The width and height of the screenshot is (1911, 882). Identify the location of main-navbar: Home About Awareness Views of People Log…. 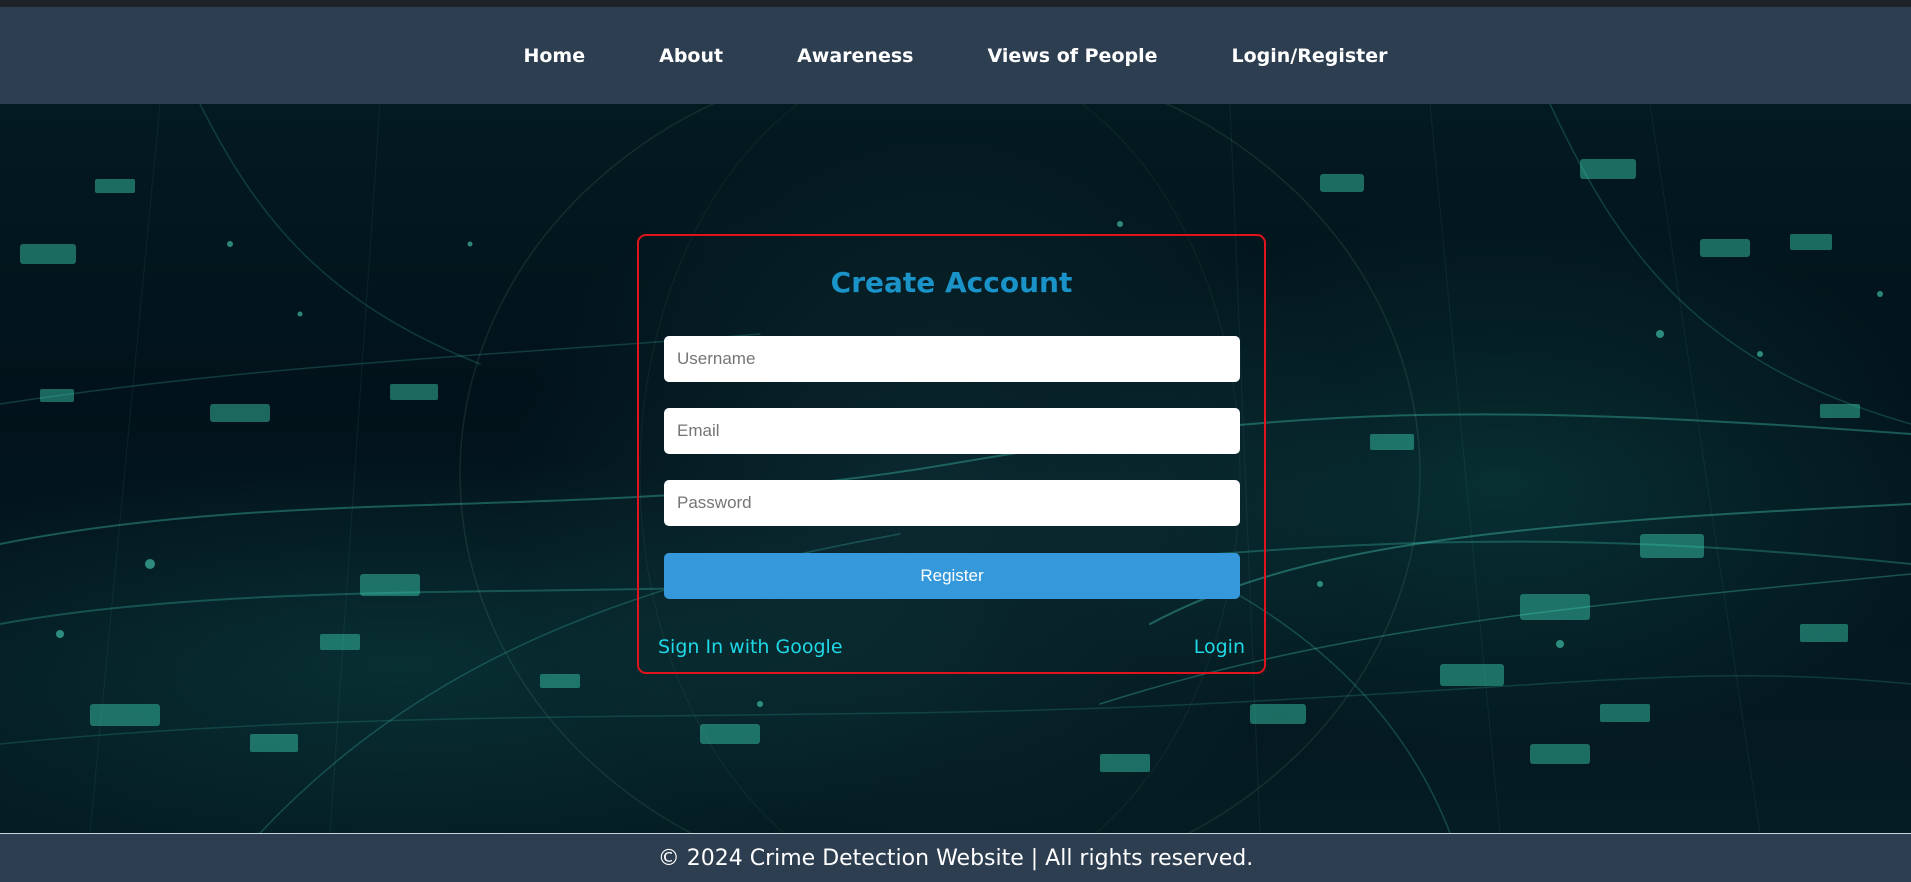
(955, 55).